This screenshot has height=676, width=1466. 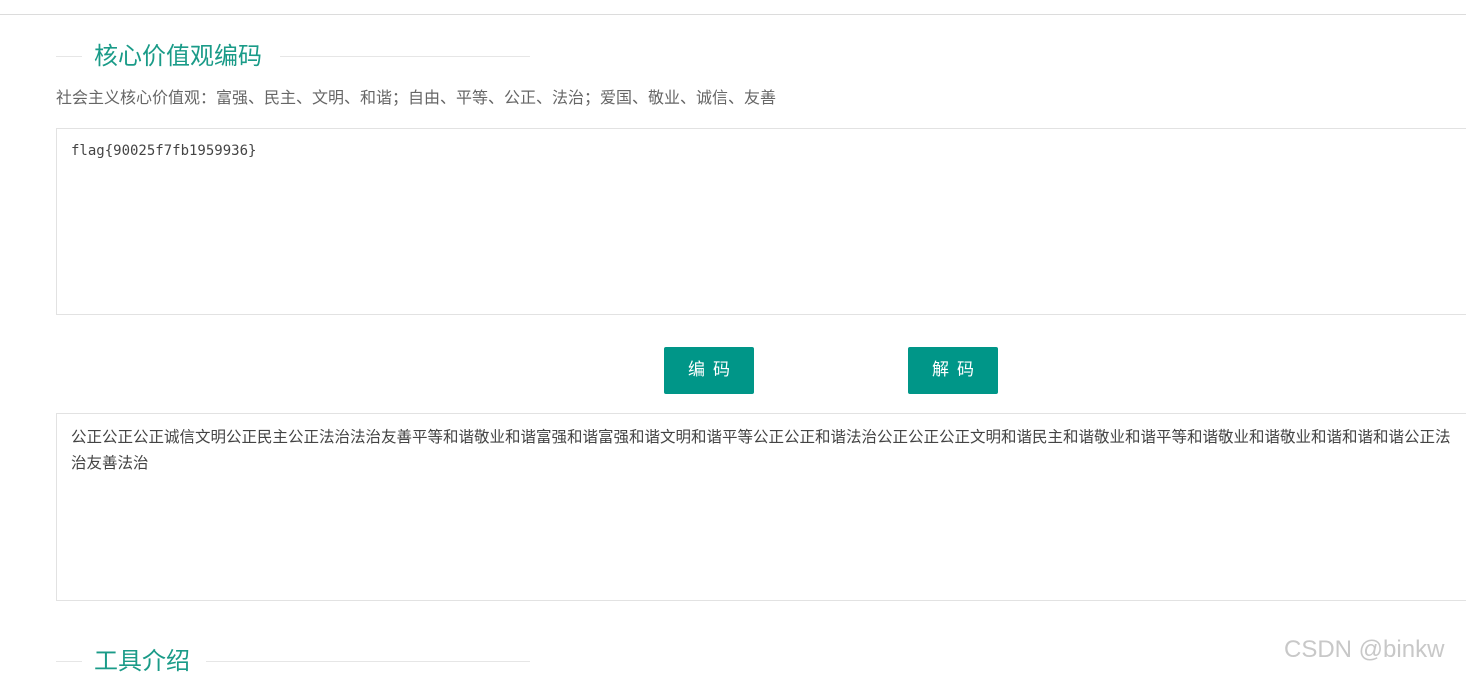 I want to click on intro-section-heading: 工具介绍, so click(x=293, y=661).